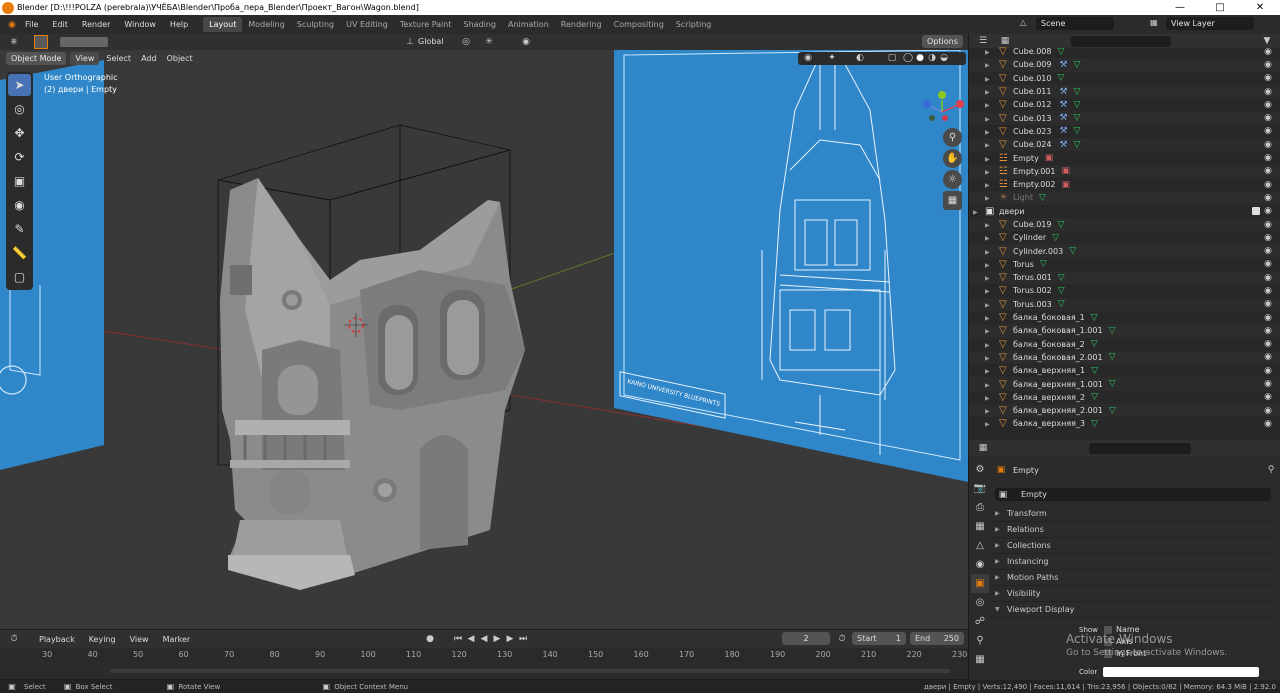  I want to click on outliner-row: ▶ ▽ балка_верхняя_1.001 ▽ ◉, so click(1124, 384).